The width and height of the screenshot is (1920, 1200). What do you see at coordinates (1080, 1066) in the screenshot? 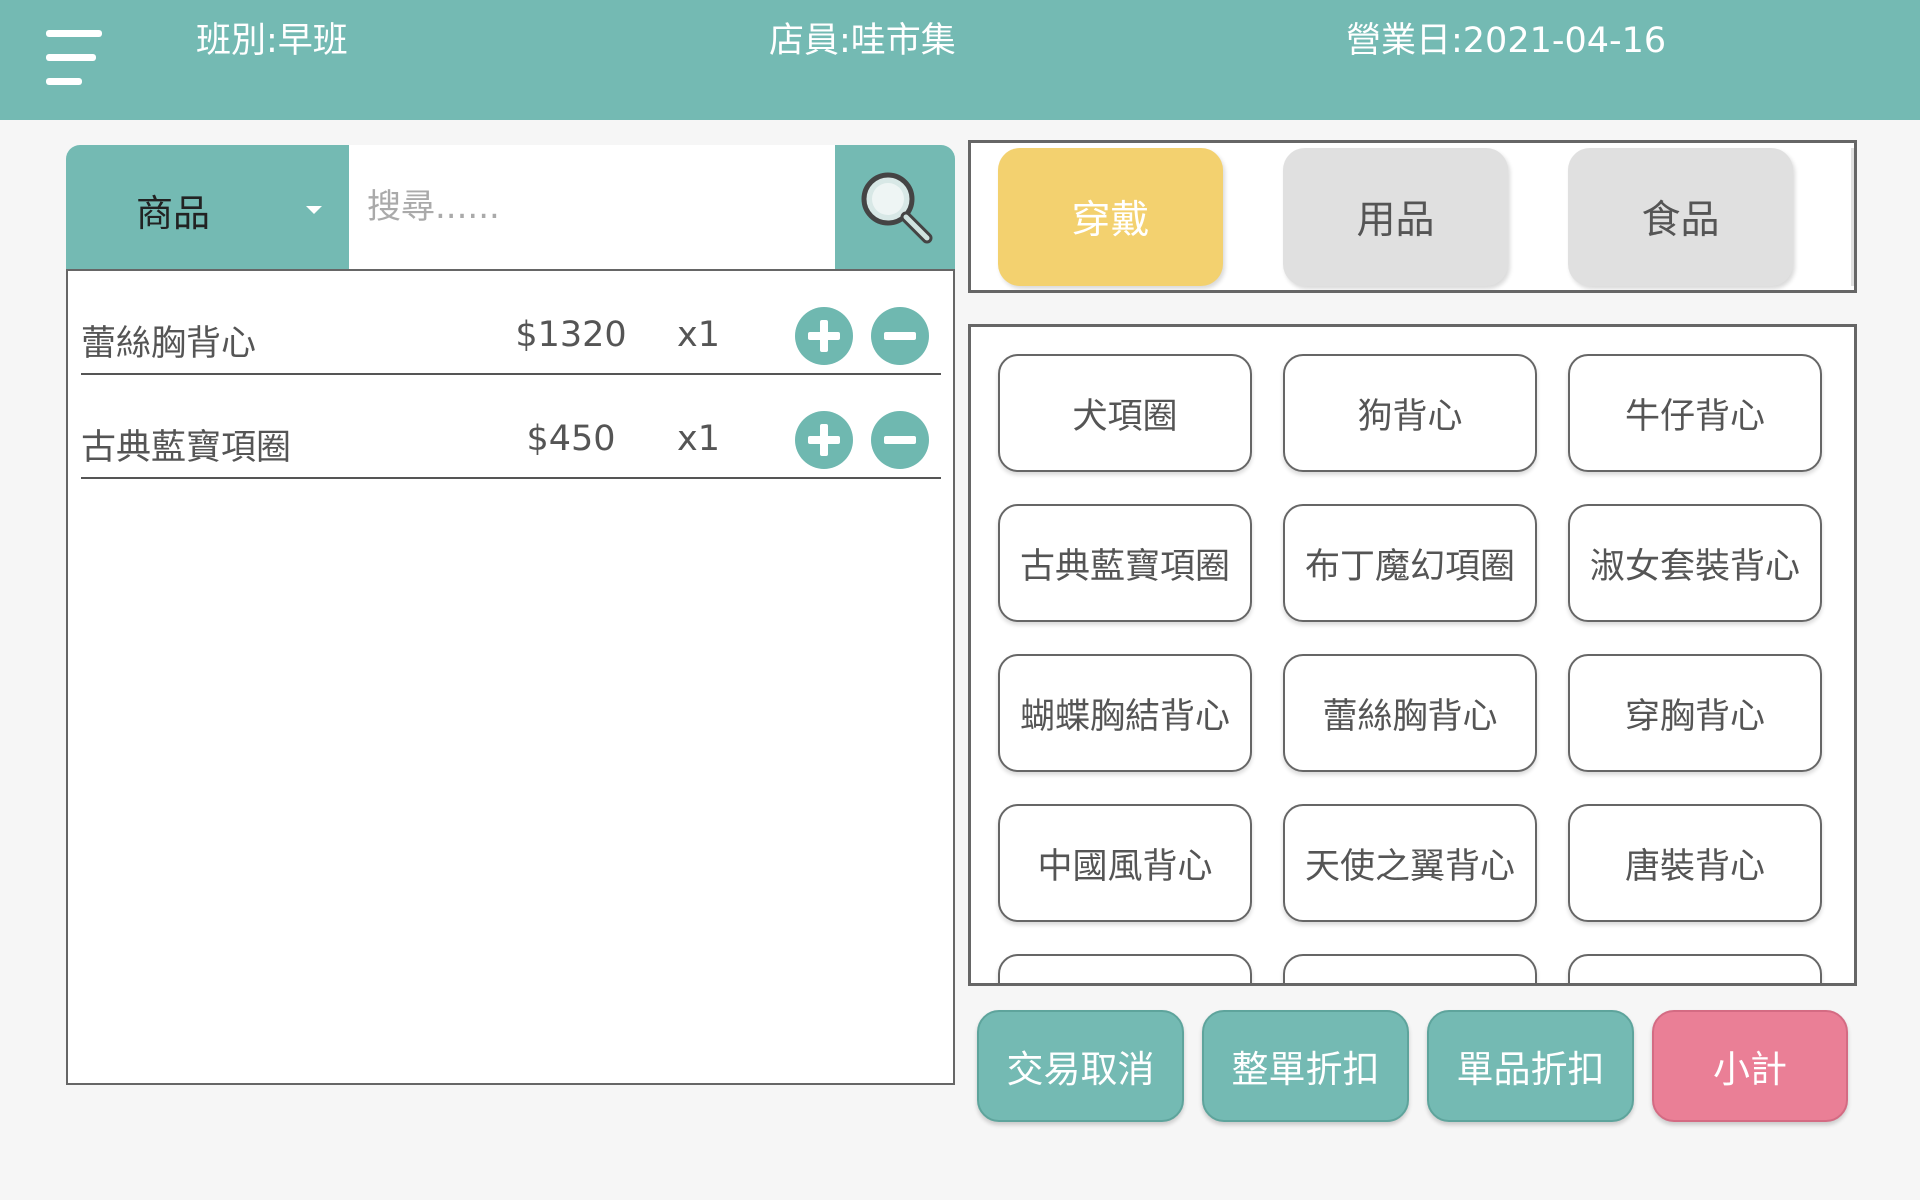
I see `cancel-transaction-button: 交易取消` at bounding box center [1080, 1066].